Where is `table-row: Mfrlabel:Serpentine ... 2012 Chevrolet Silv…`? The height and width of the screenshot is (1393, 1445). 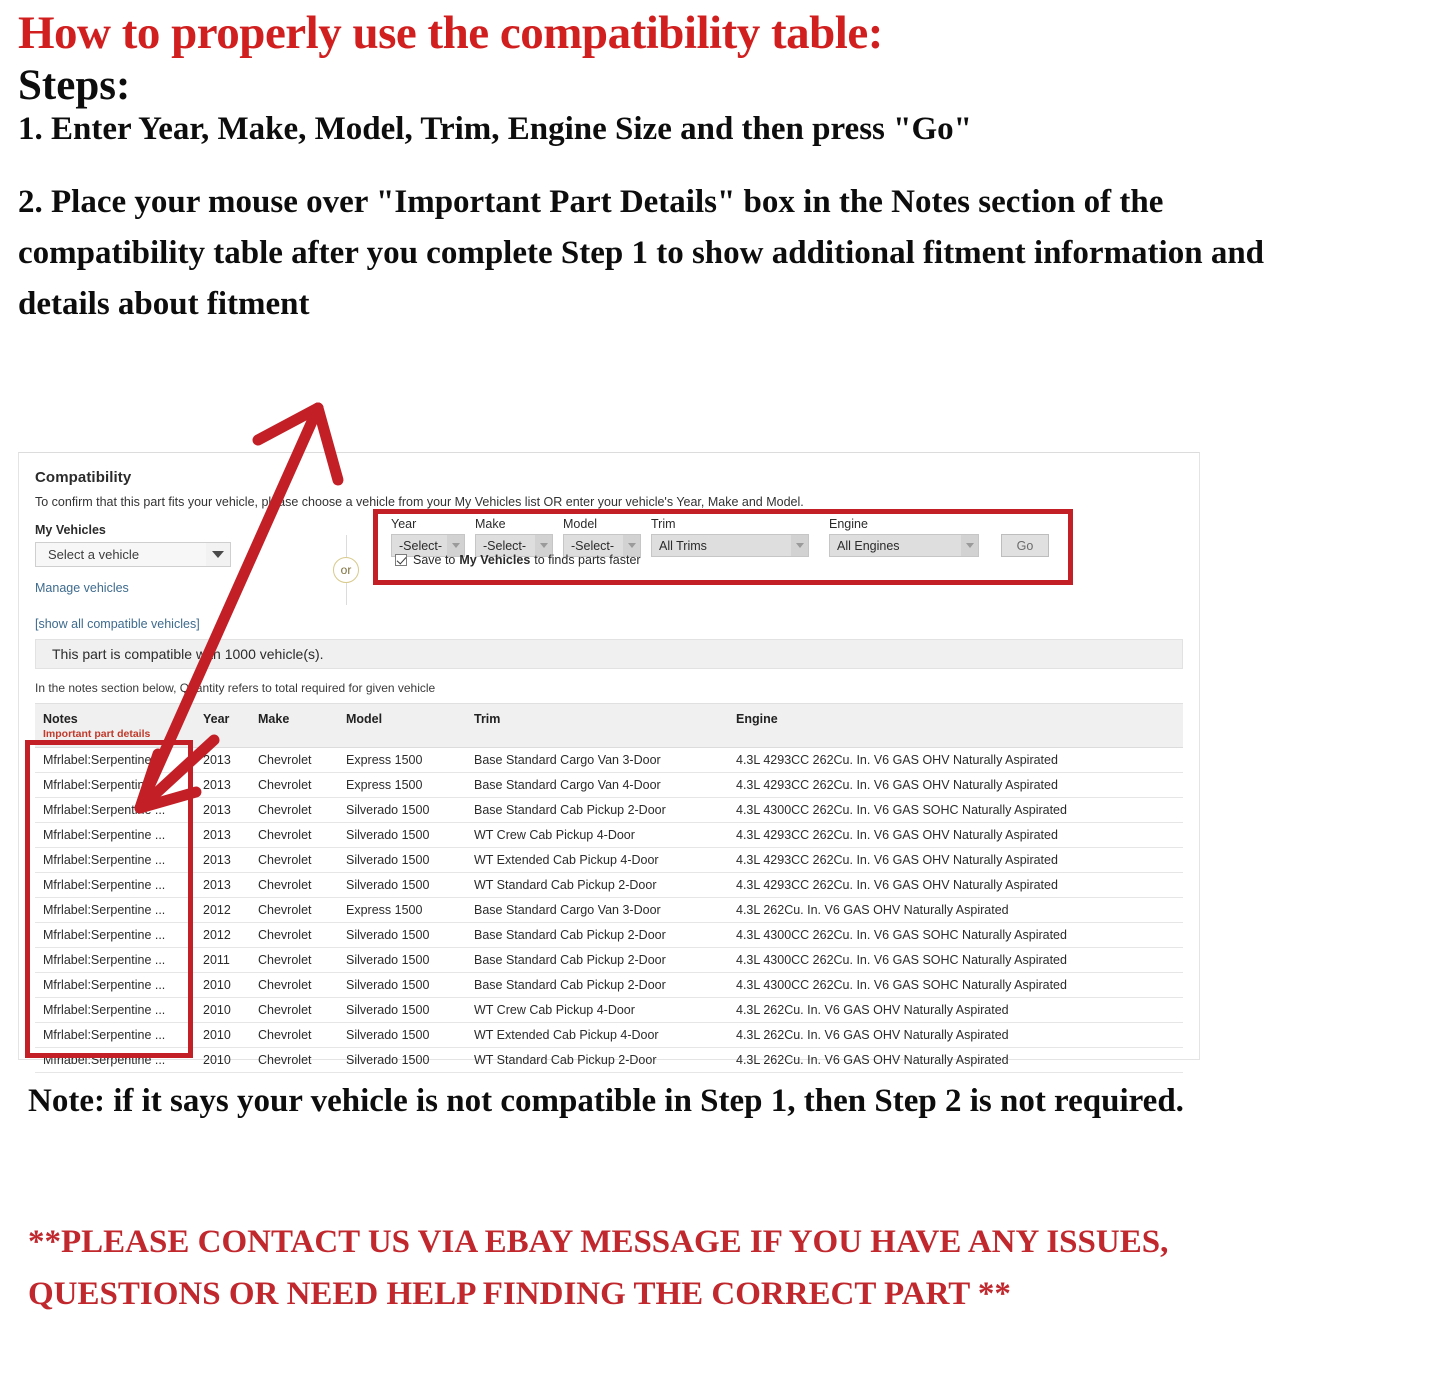
table-row: Mfrlabel:Serpentine ... 2012 Chevrolet Silv… is located at coordinates (609, 935).